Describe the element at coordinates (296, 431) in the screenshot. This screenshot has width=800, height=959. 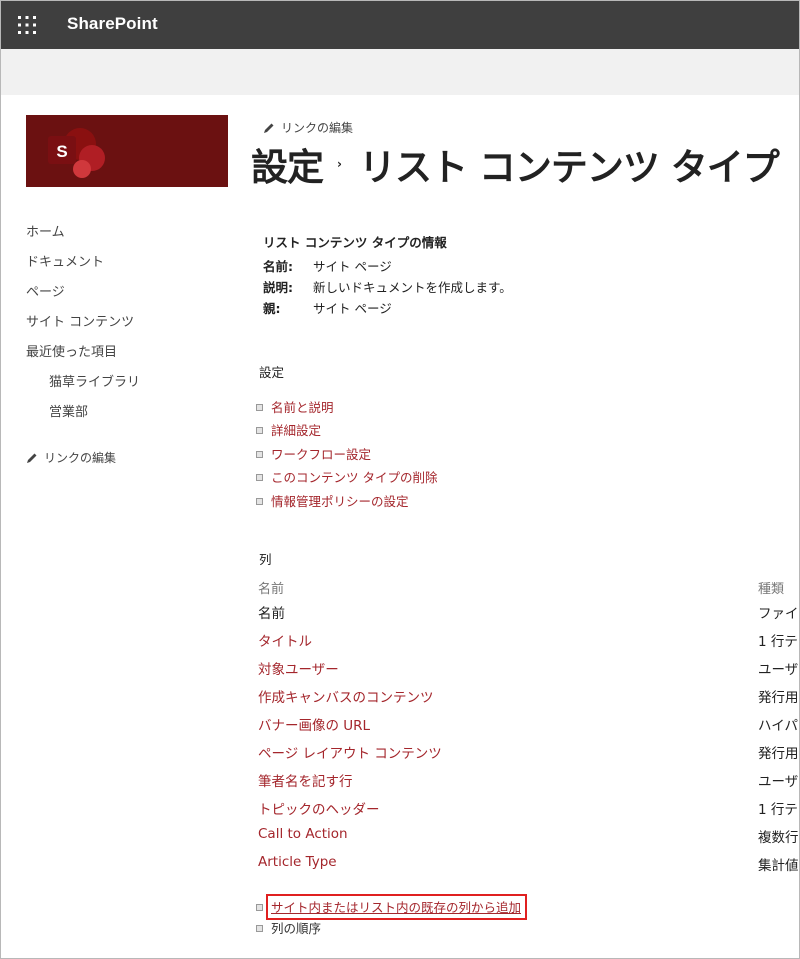
I see `link-label: 詳細設定` at that location.